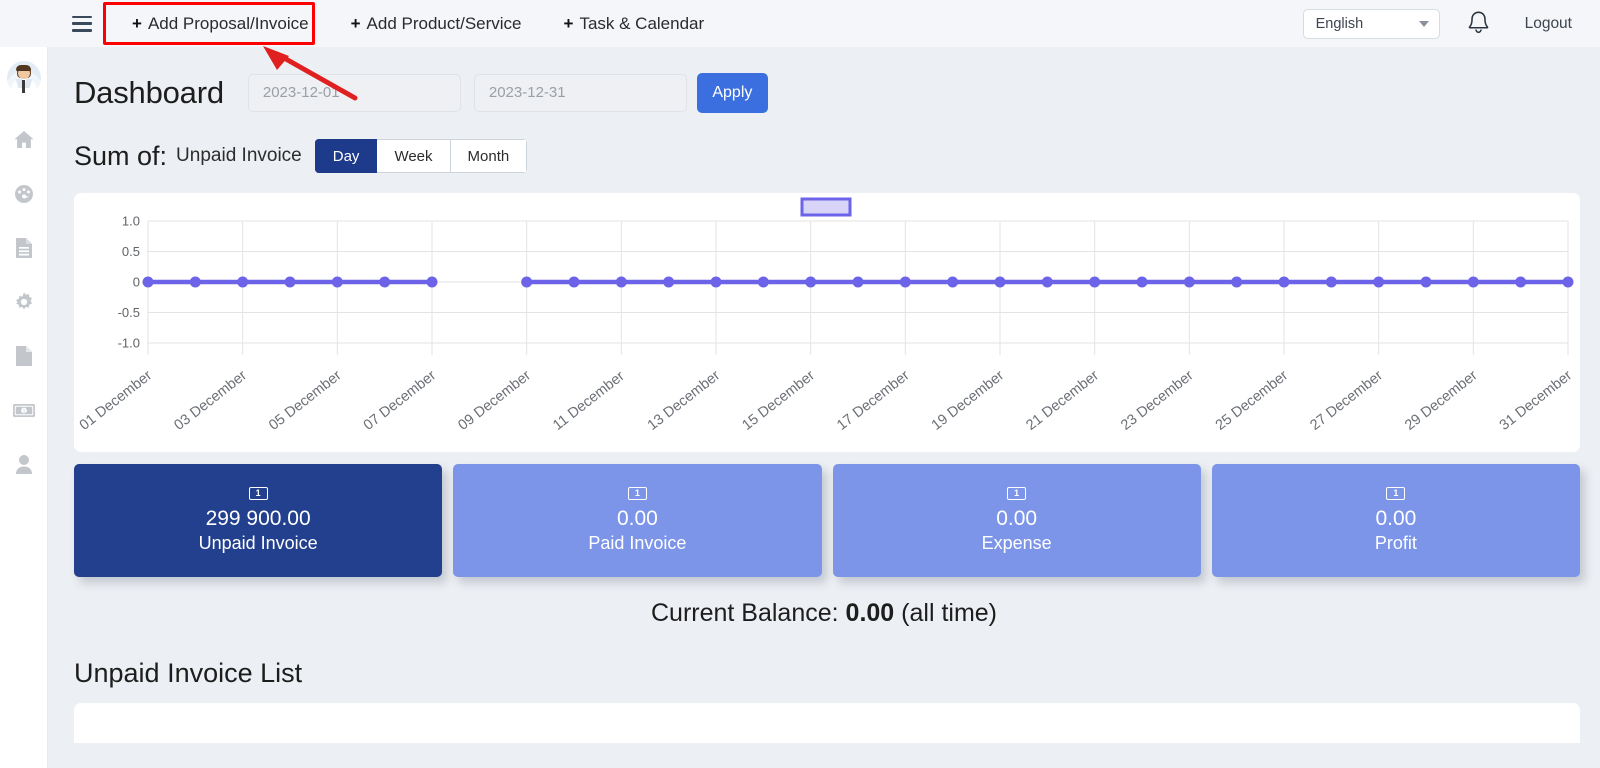 The height and width of the screenshot is (768, 1600). I want to click on document-lines-icon, so click(23, 248).